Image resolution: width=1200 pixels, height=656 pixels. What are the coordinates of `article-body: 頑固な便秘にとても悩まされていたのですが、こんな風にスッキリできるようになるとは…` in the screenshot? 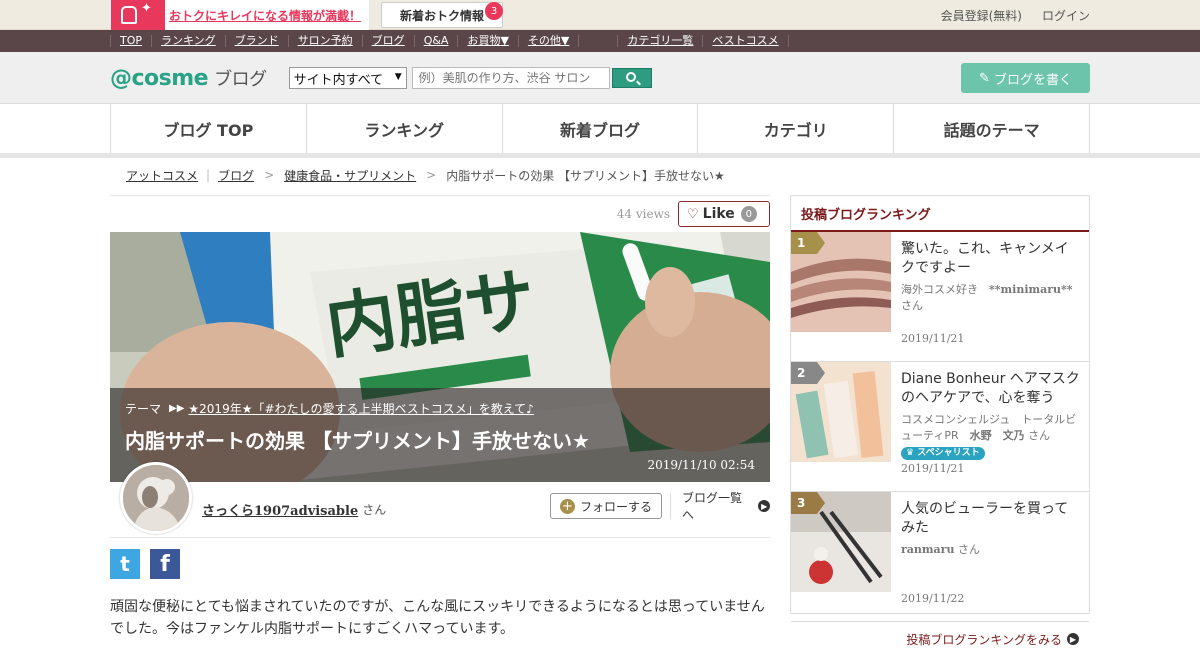 It's located at (437, 618).